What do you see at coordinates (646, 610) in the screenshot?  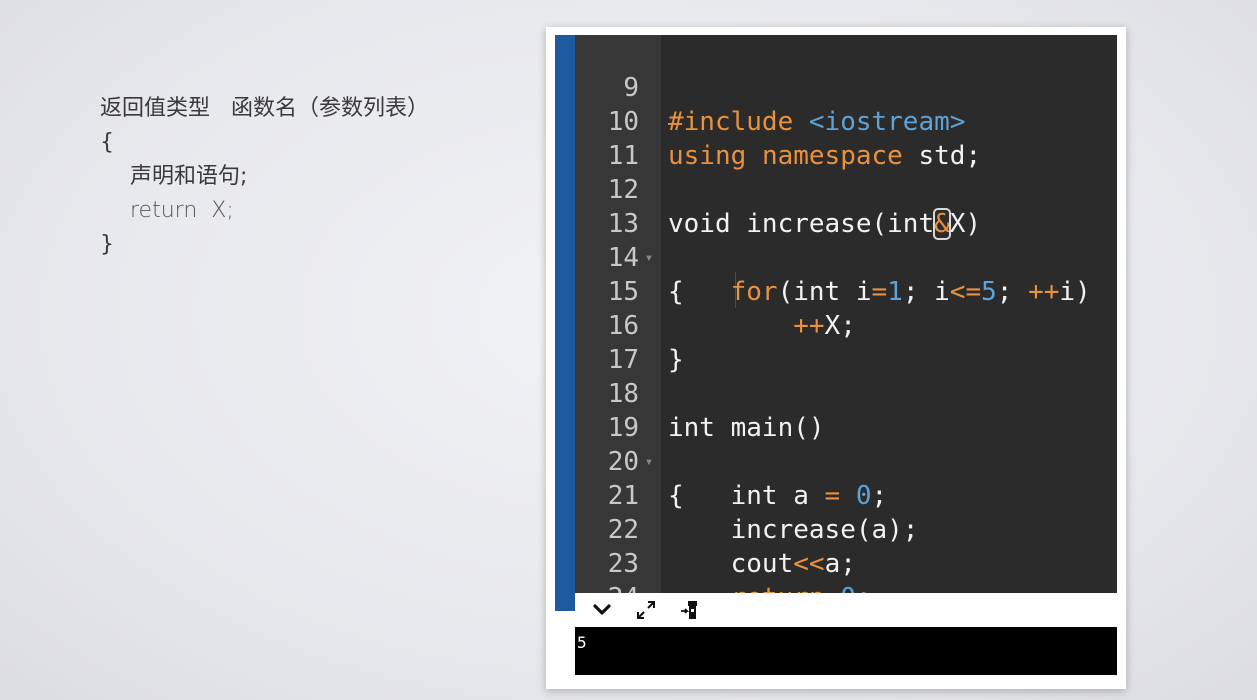 I see `expand-icon` at bounding box center [646, 610].